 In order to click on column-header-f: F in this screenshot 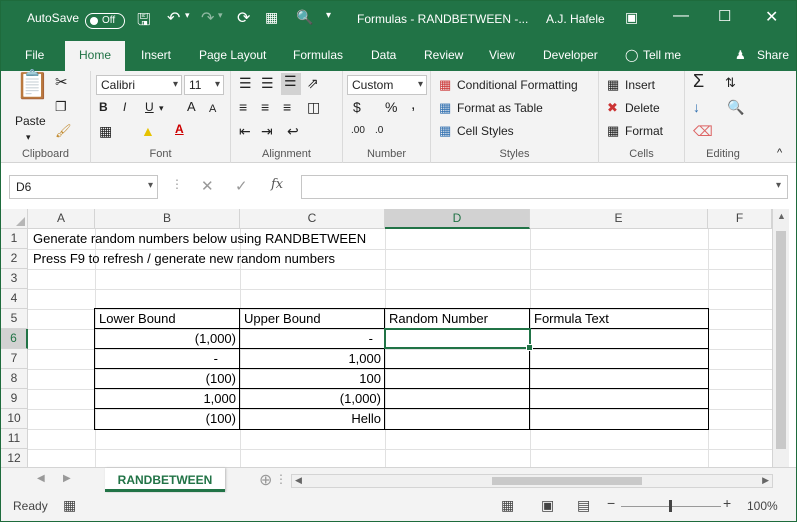, I will do `click(740, 219)`.